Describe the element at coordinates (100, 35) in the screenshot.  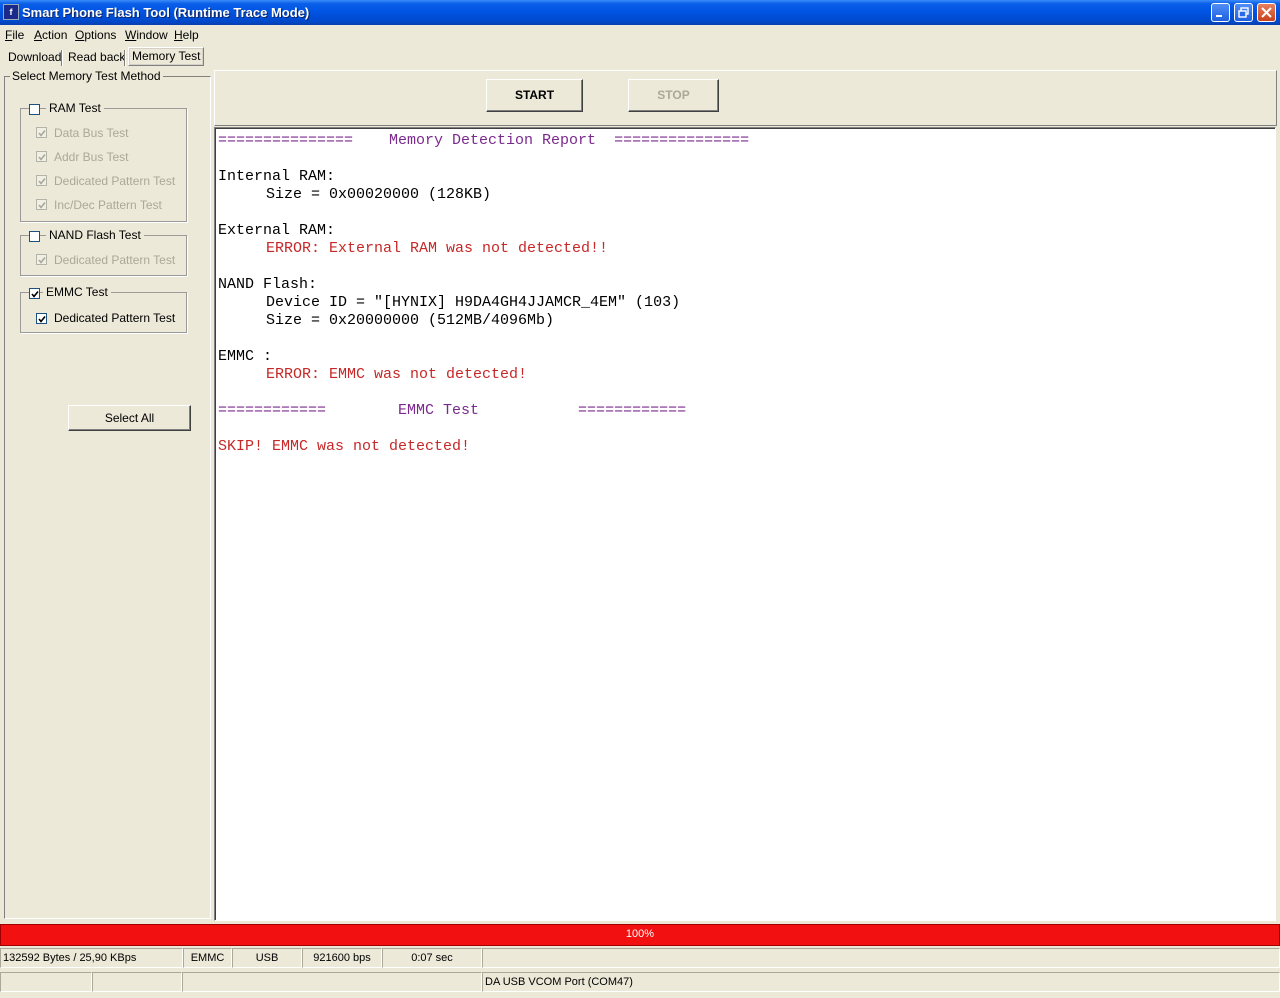
I see `menu-options-label: ptions` at that location.